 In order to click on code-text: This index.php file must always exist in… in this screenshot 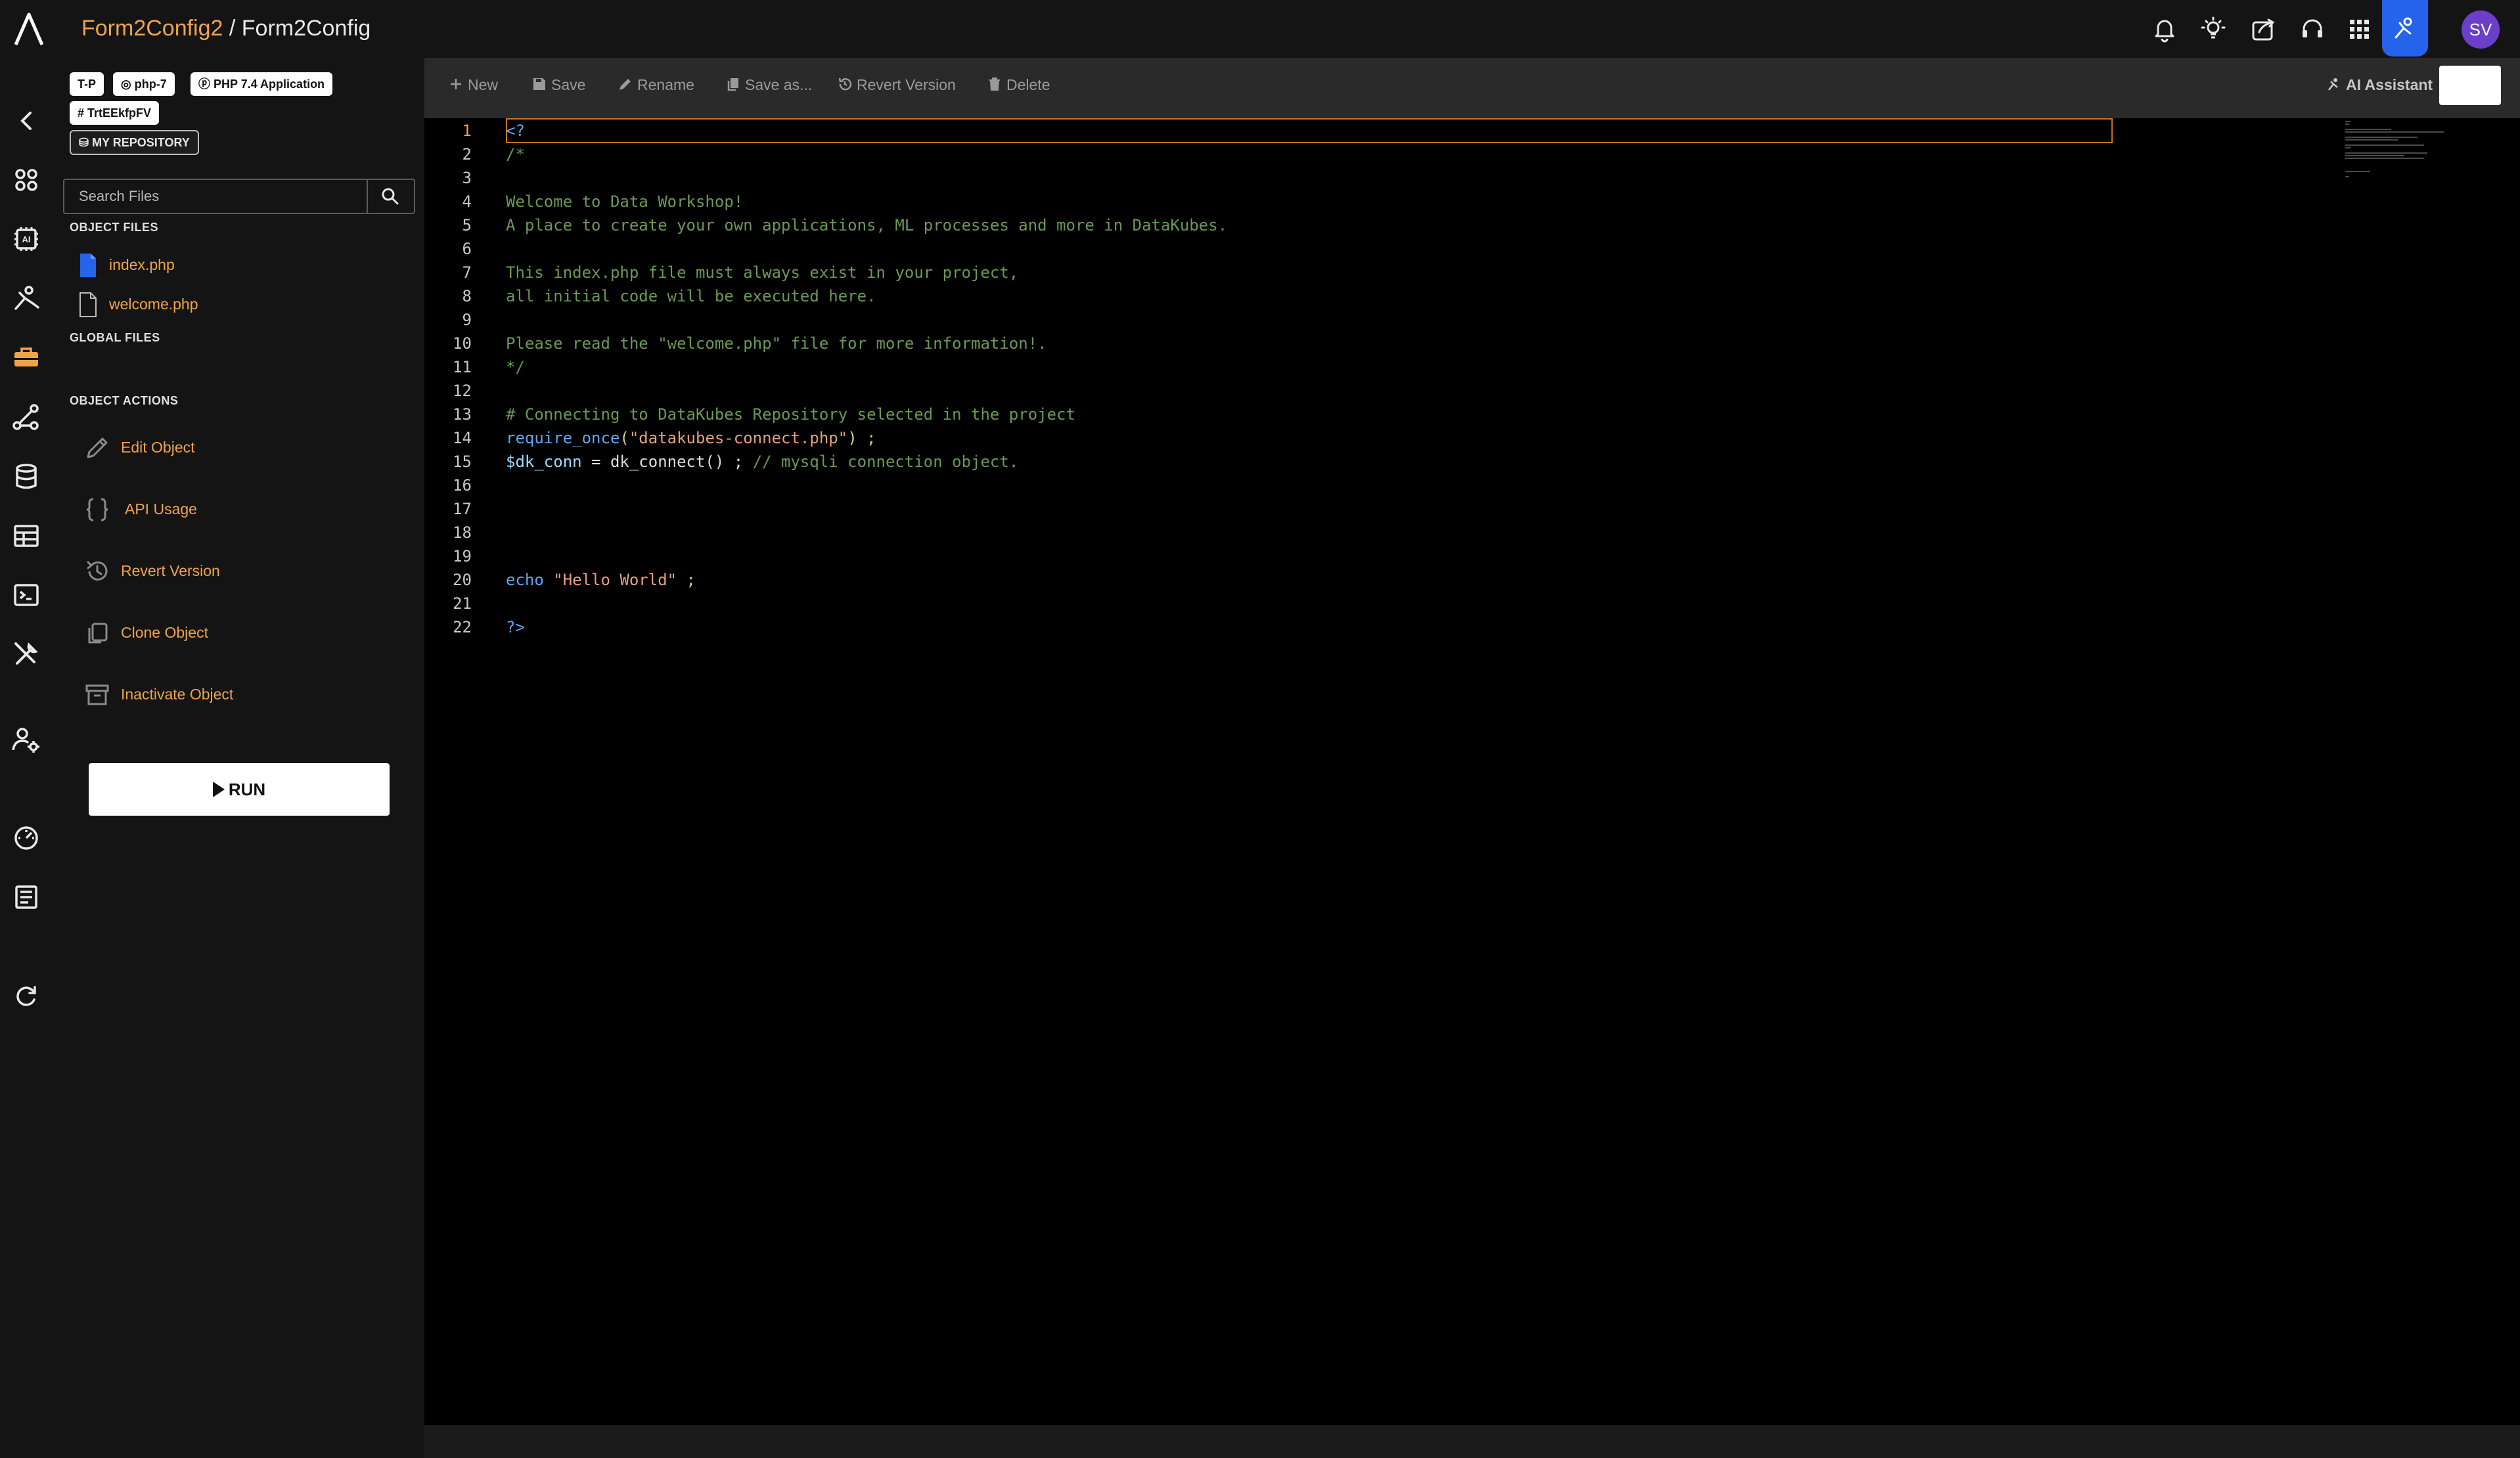, I will do `click(762, 272)`.